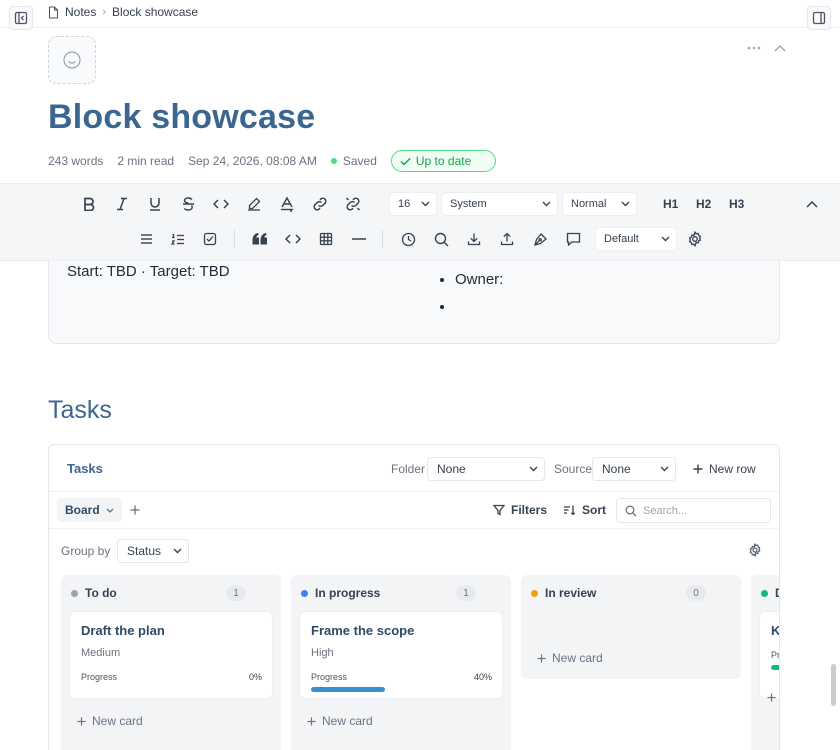 The width and height of the screenshot is (840, 750). I want to click on formatting-toolbar: 16 System Normal H1 H2 H3 Default, so click(420, 222).